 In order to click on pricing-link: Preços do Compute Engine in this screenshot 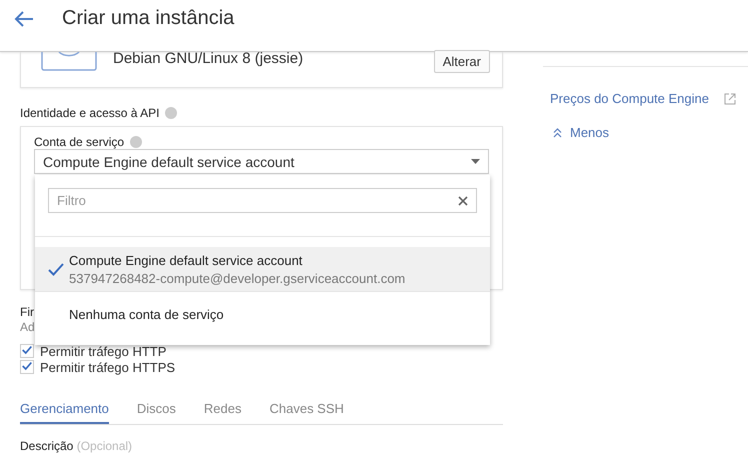, I will do `click(629, 98)`.